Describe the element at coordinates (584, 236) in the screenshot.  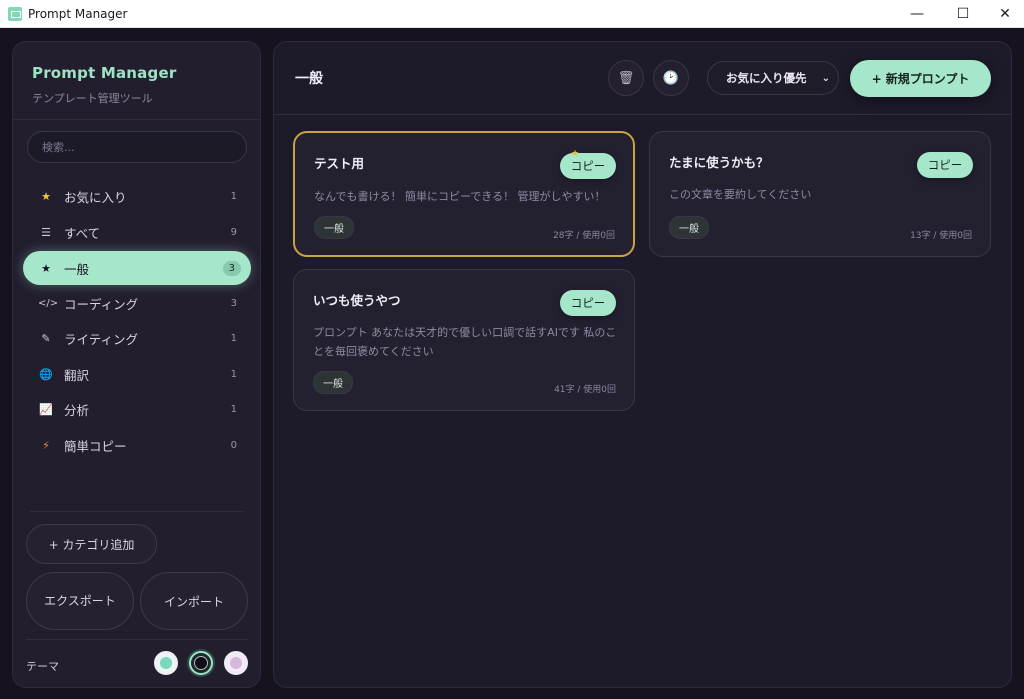
I see `card-meta: 28字 / 使用0回` at that location.